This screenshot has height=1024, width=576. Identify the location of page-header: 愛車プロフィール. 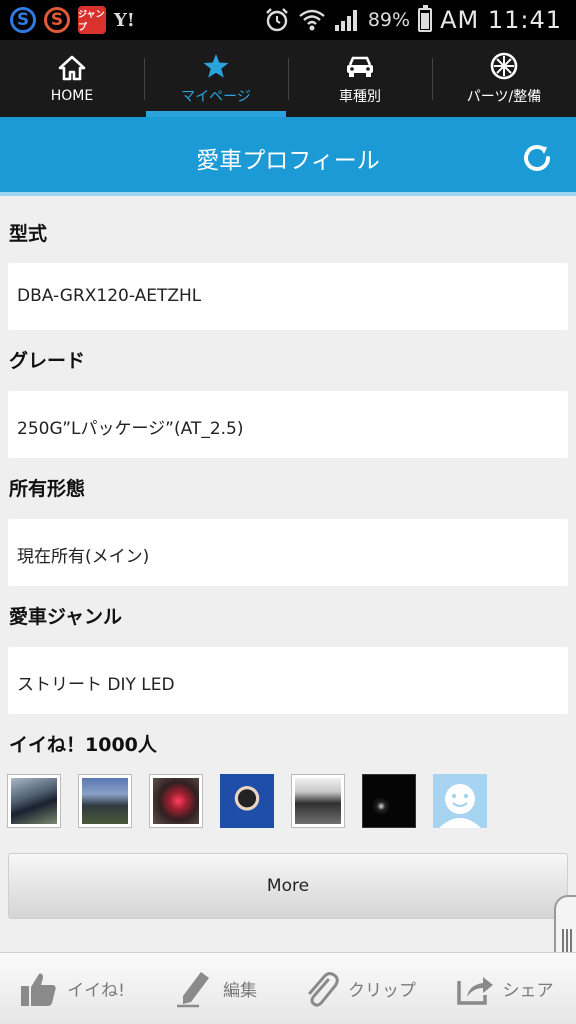
(288, 156).